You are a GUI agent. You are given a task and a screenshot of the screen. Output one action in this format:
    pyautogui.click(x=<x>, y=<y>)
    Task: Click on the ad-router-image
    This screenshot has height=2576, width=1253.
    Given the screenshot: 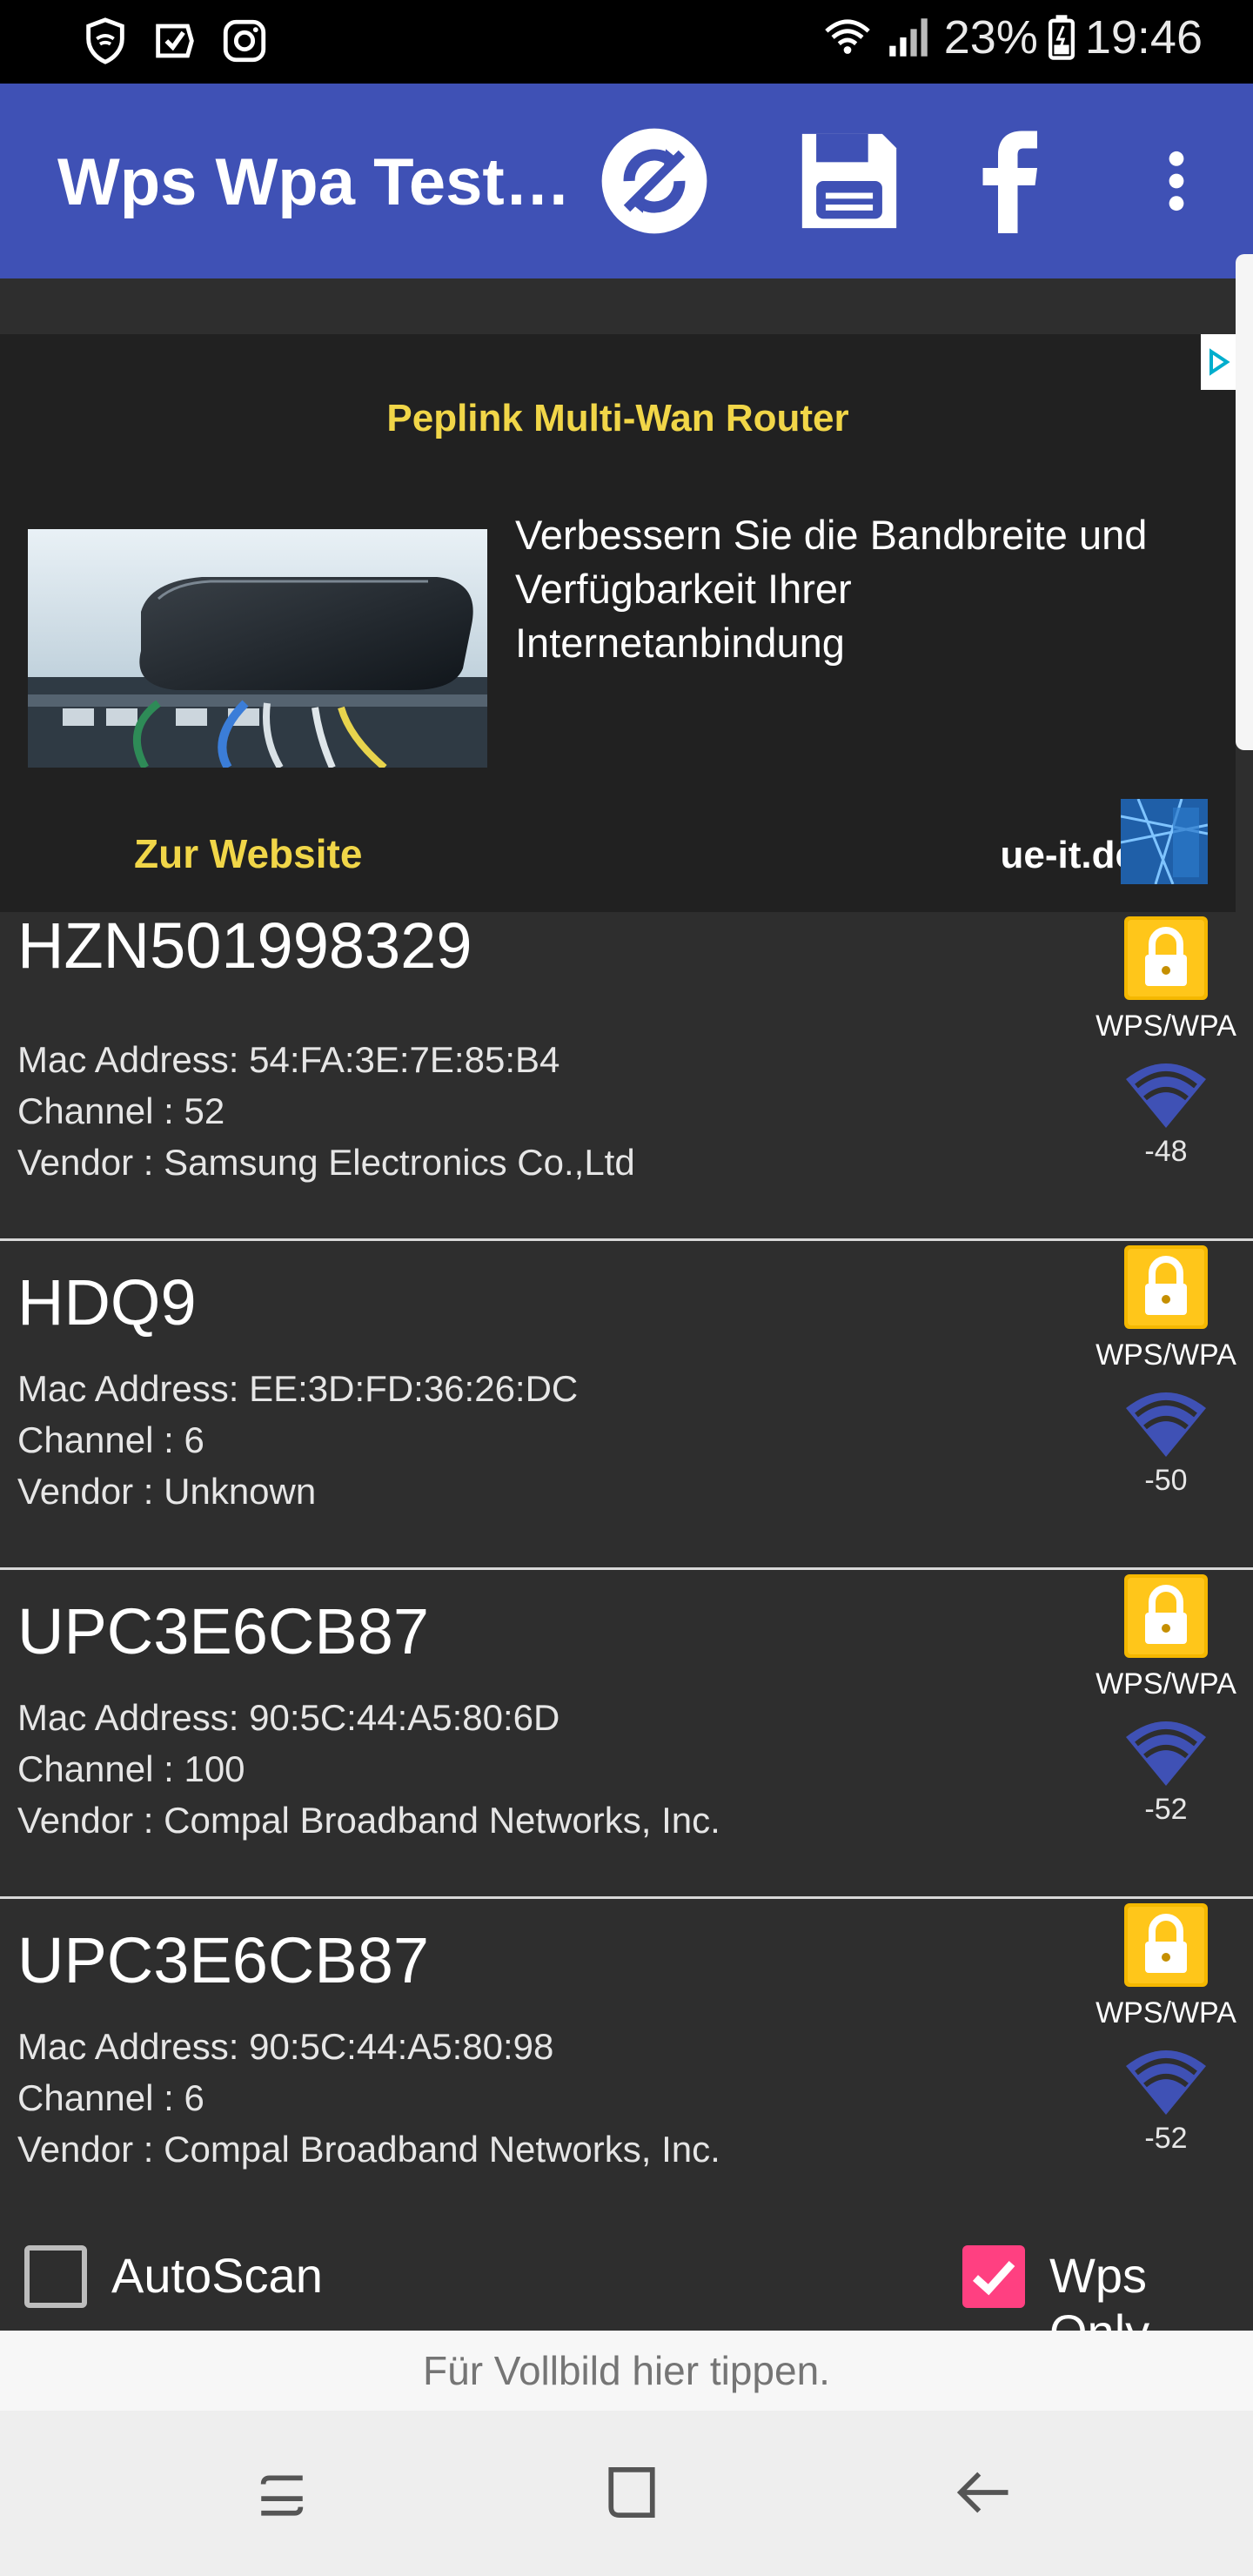 What is the action you would take?
    pyautogui.click(x=257, y=648)
    